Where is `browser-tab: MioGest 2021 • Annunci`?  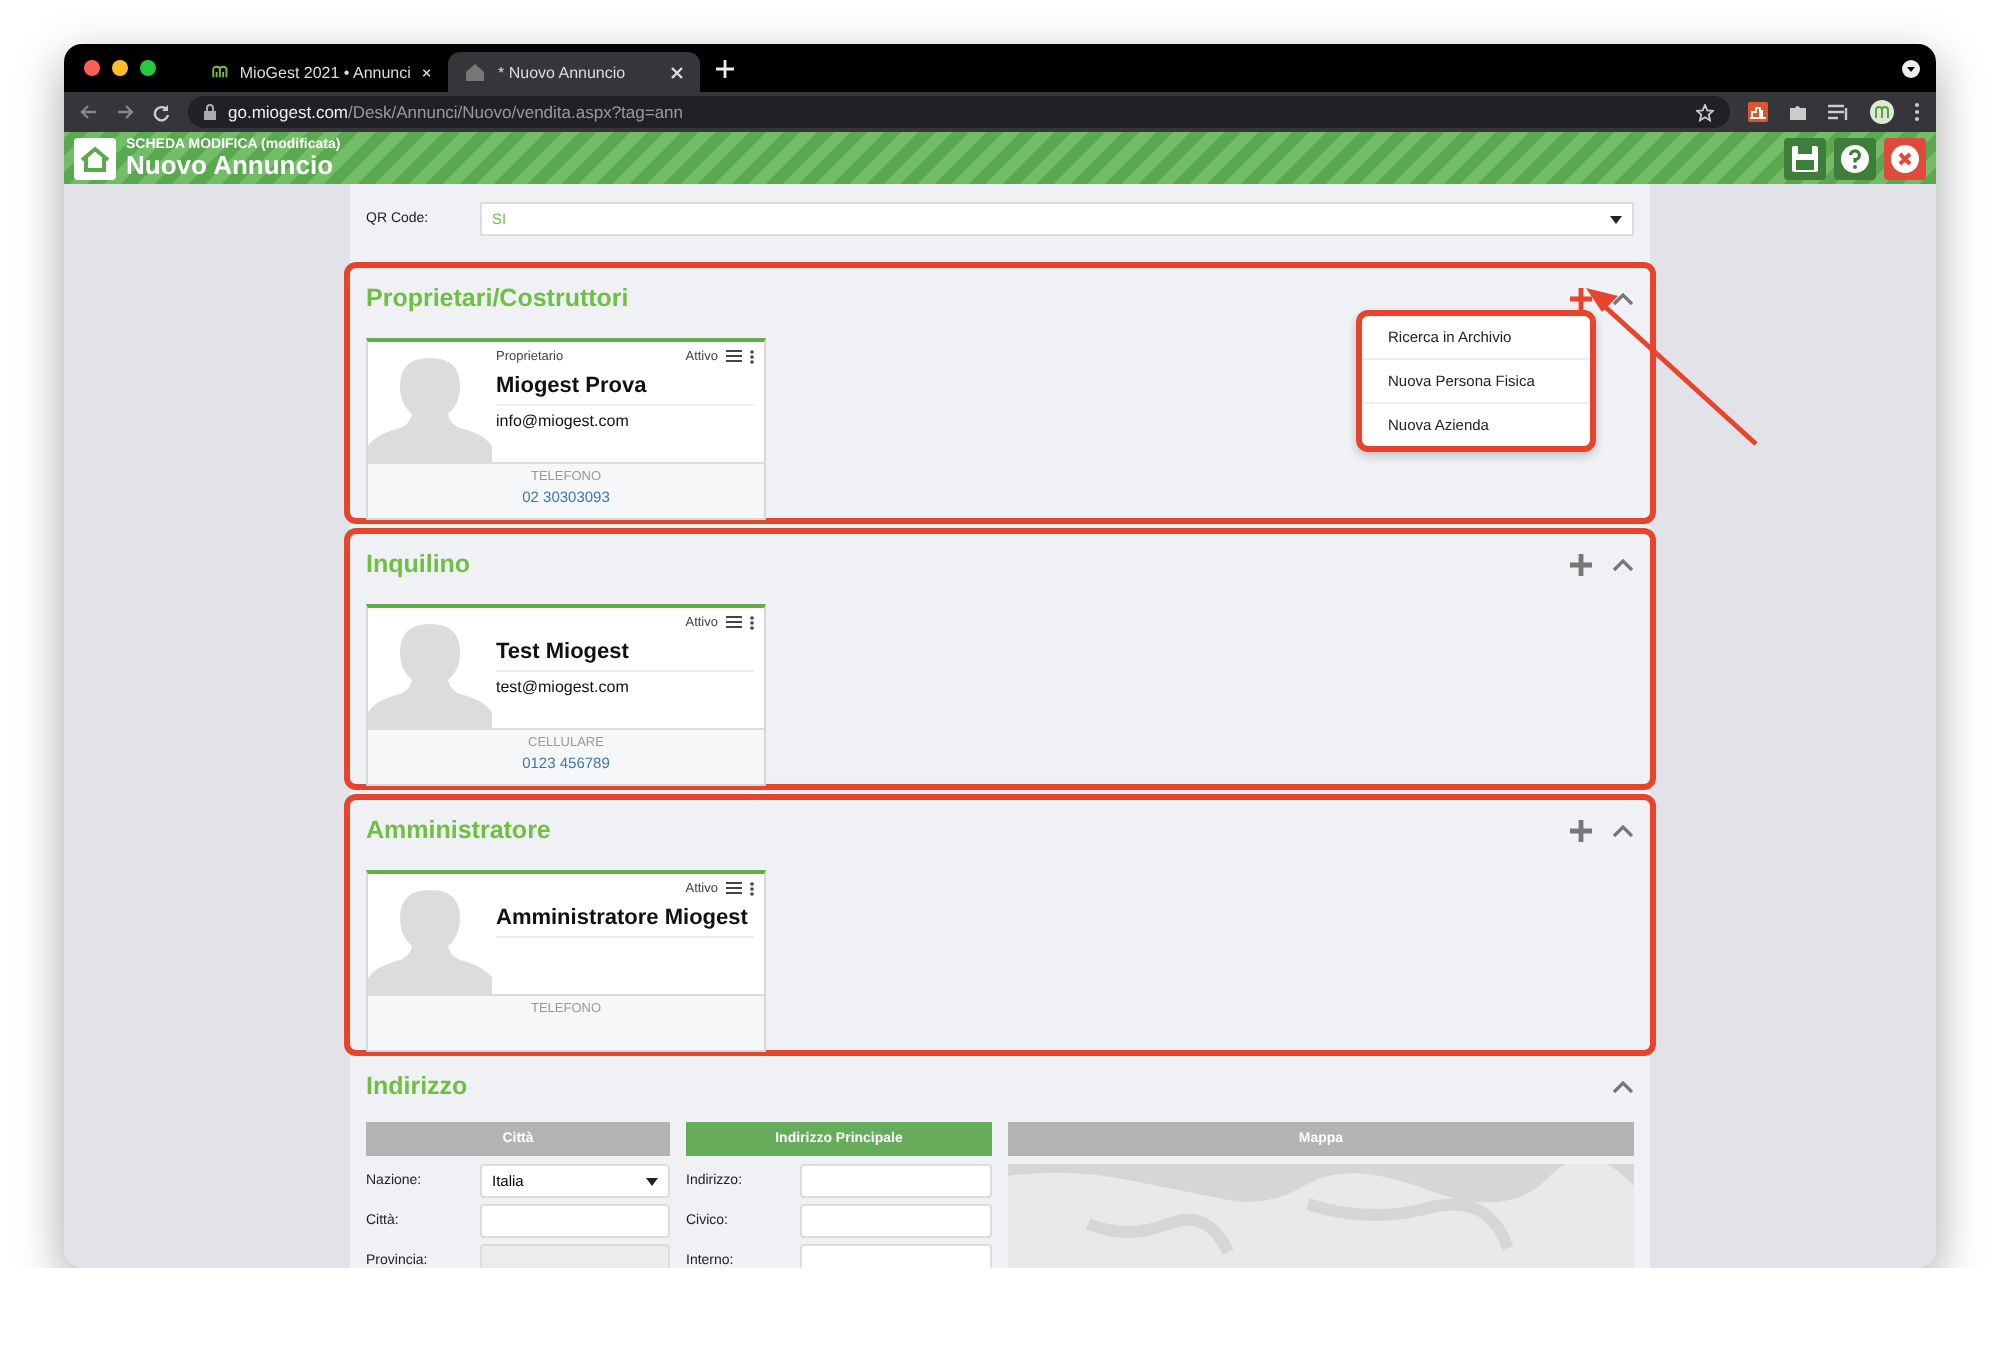
browser-tab: MioGest 2021 • Annunci is located at coordinates (322, 72).